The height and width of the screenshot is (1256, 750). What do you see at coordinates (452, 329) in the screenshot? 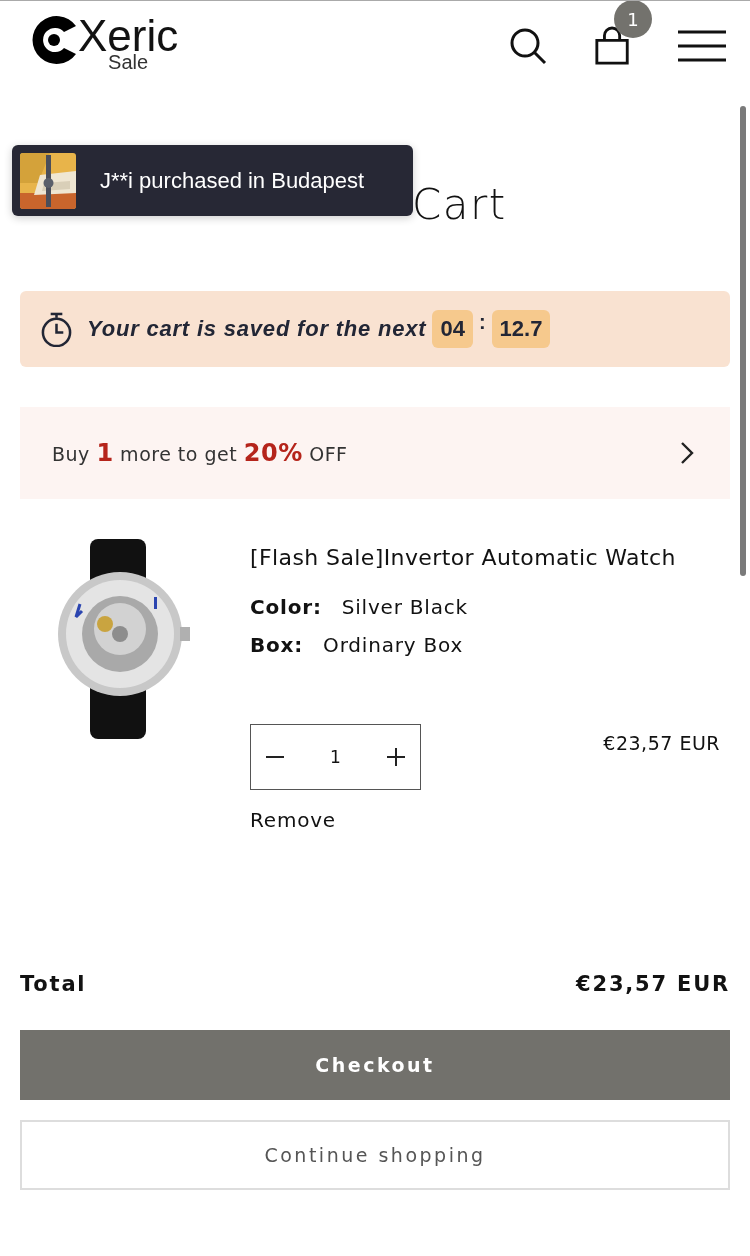
I see `timer-minutes: 04` at bounding box center [452, 329].